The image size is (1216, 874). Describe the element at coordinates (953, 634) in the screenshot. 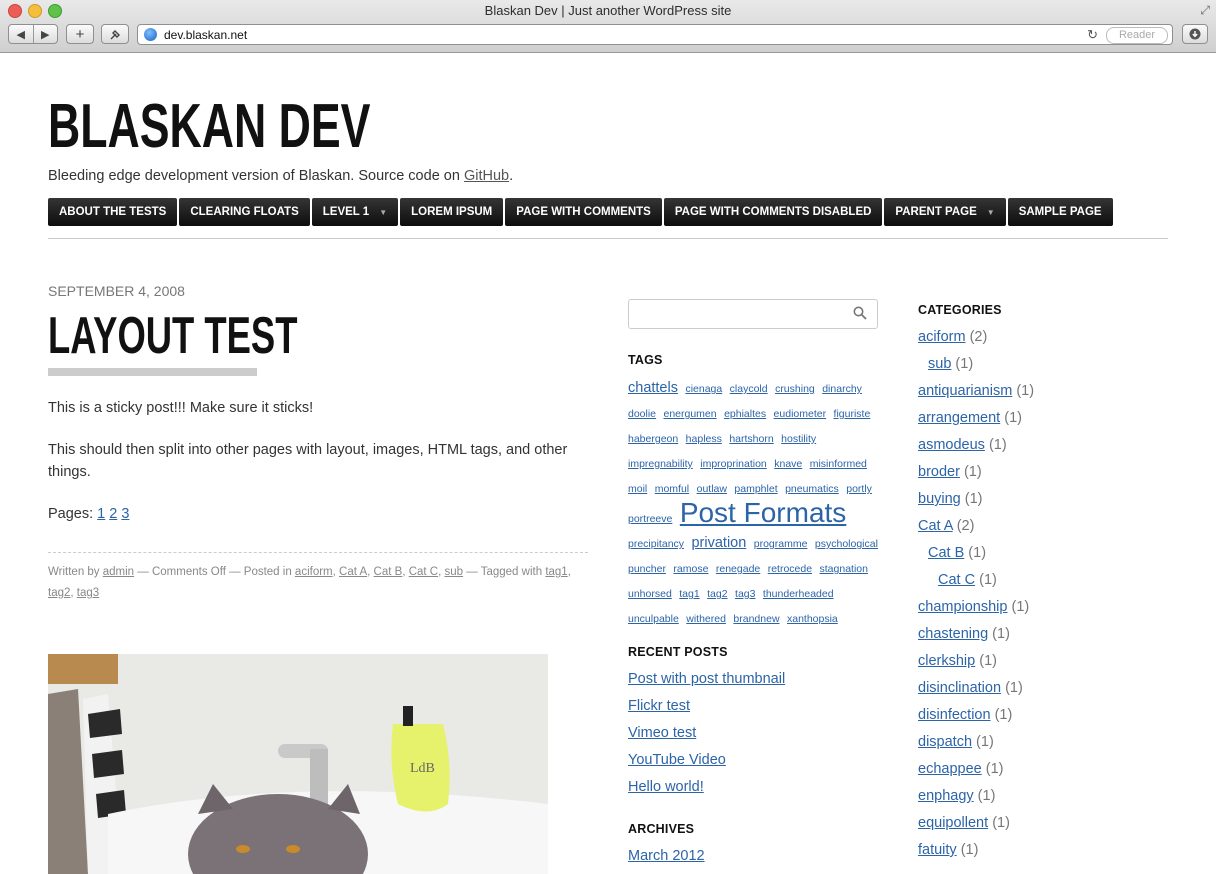

I see `category-link: chastening` at that location.